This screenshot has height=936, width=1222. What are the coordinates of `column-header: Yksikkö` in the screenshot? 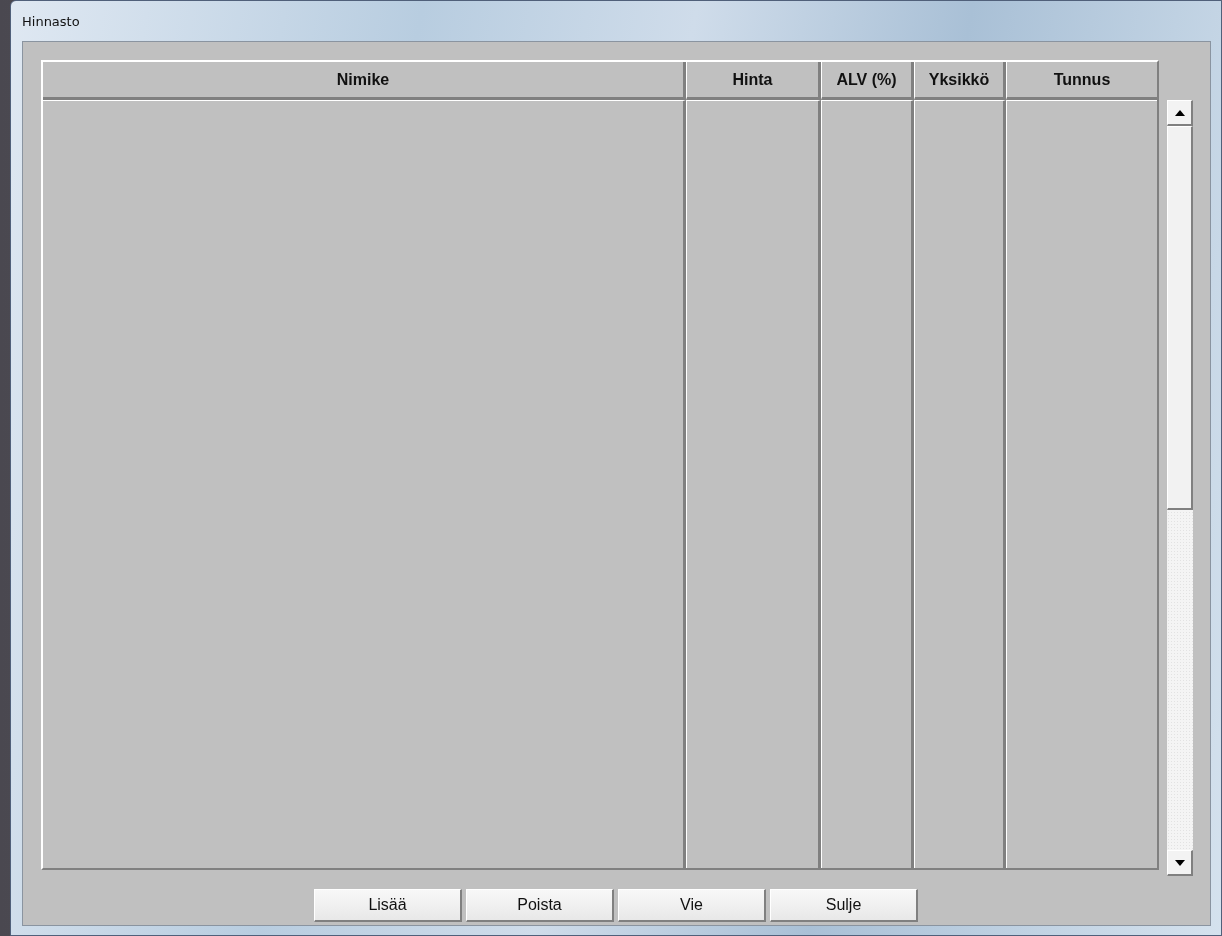 It's located at (960, 81).